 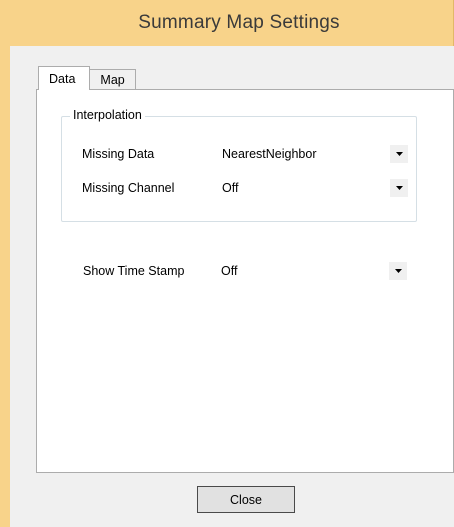 I want to click on missing-data-value: NearestNeighbor, so click(x=269, y=154).